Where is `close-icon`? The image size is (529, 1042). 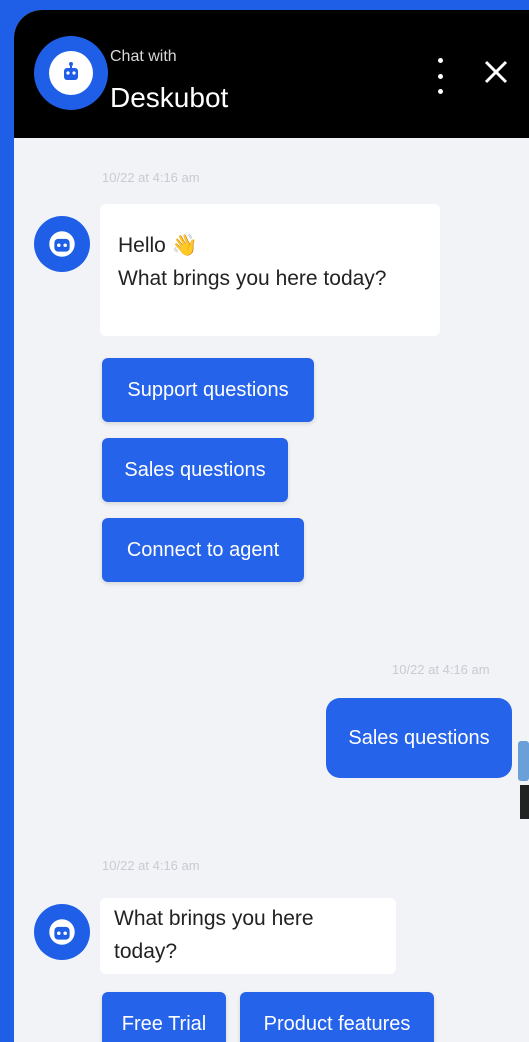 close-icon is located at coordinates (496, 72).